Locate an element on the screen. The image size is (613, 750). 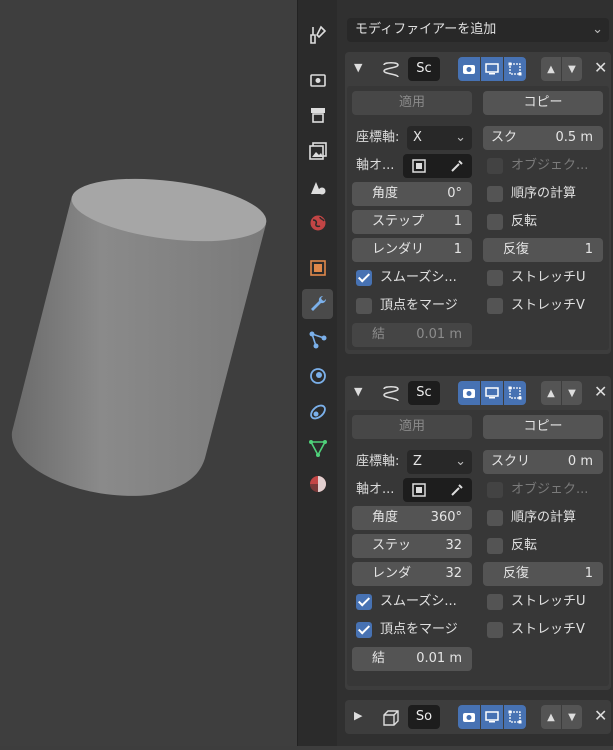
particles-tab is located at coordinates (317, 340).